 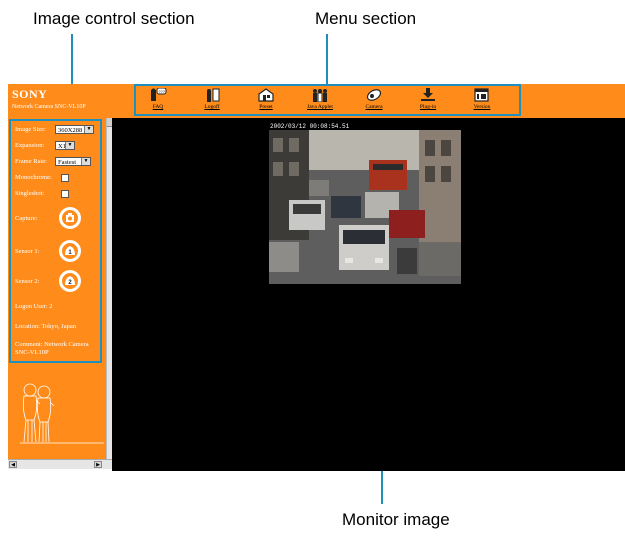 I want to click on menu-item-plugin: Plug-in, so click(x=428, y=99).